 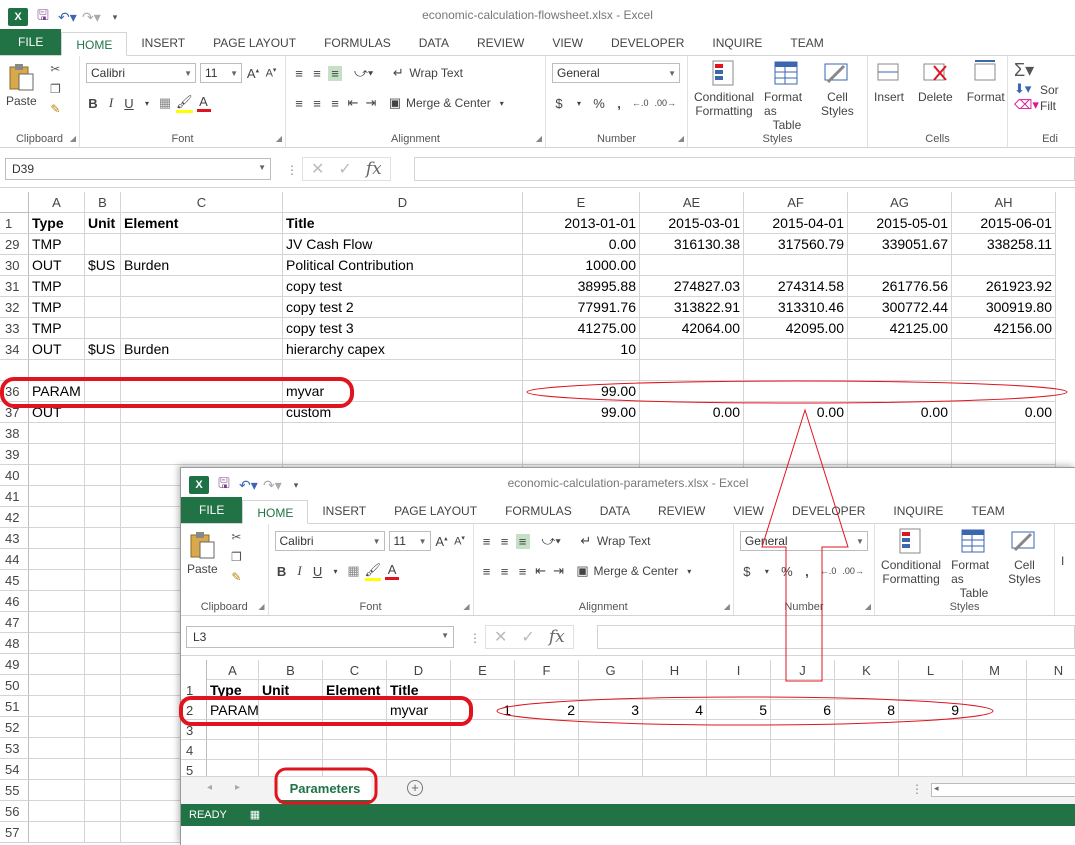 I want to click on font-launcher-icon: ◢, so click(x=279, y=138).